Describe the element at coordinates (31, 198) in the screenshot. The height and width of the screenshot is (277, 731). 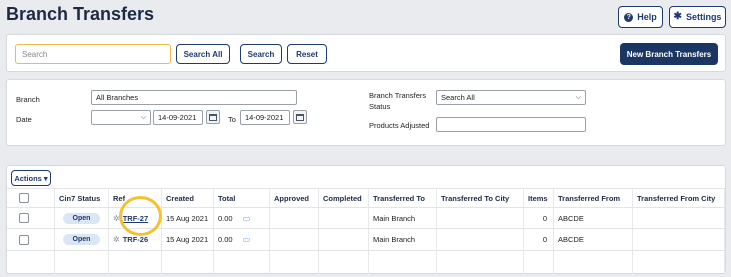
I see `select-all-cell` at that location.